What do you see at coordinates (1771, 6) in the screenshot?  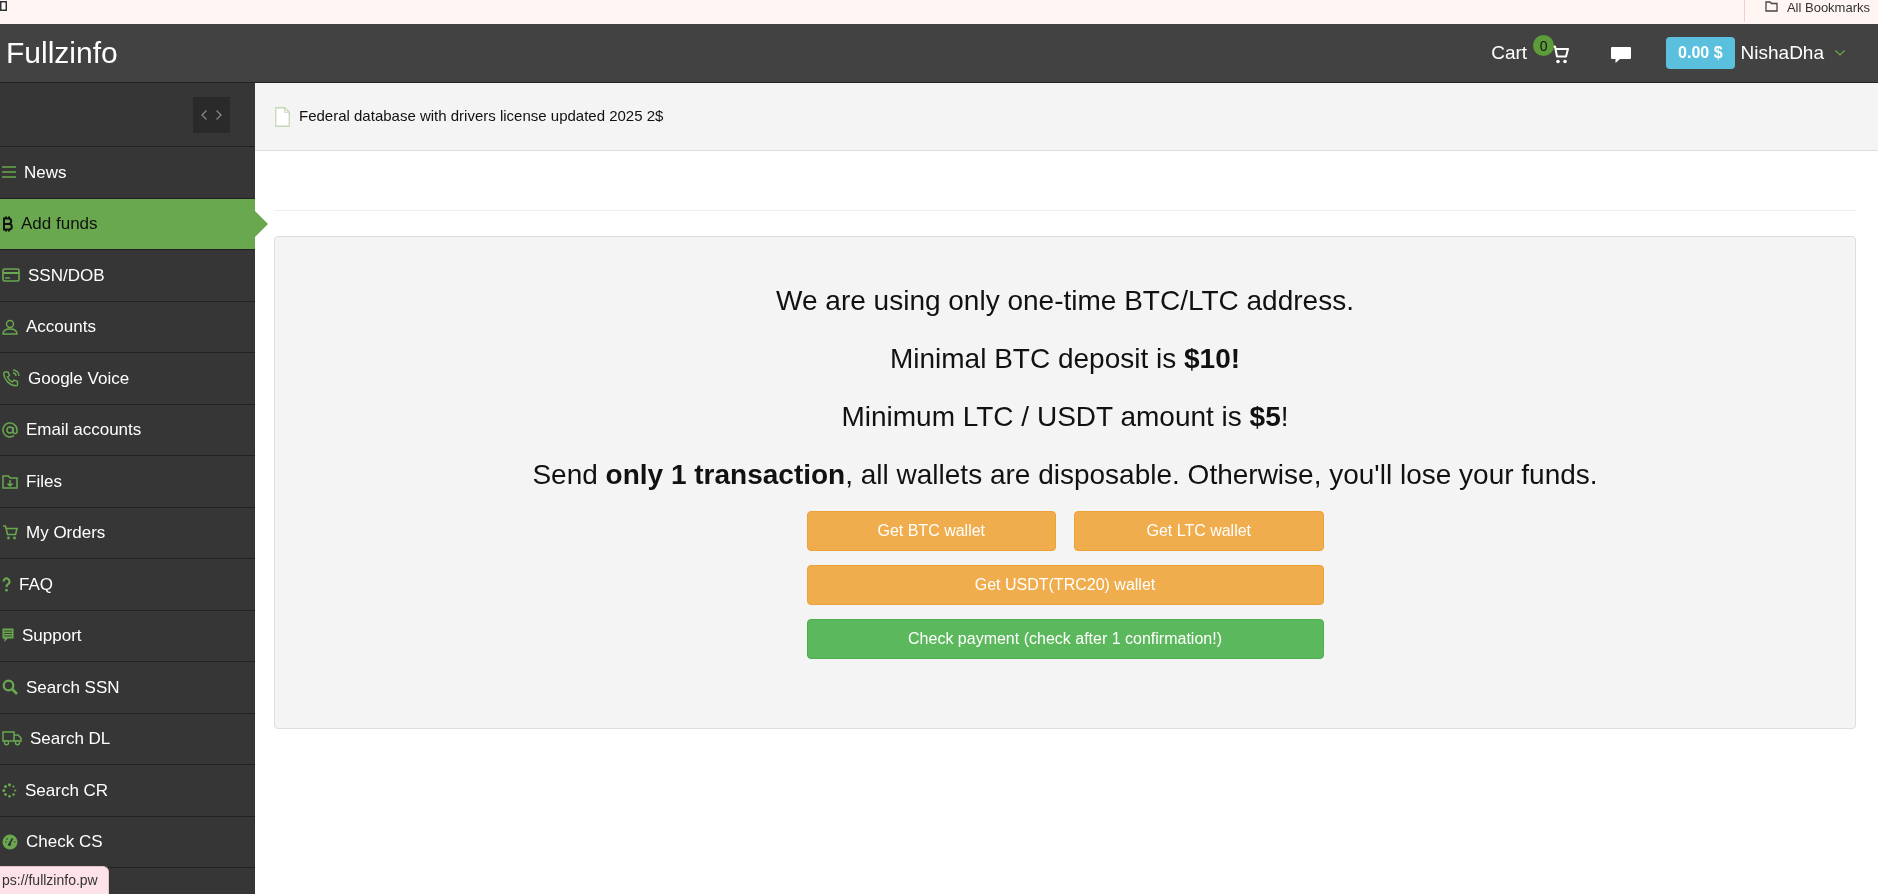 I see `folder-icon` at bounding box center [1771, 6].